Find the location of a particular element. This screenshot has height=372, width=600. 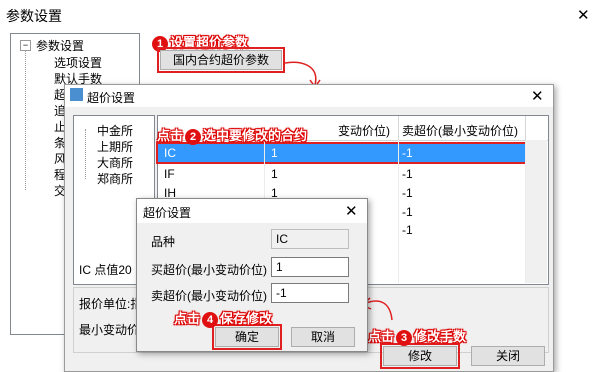

overprice-title: 超价设置 is located at coordinates (111, 98).